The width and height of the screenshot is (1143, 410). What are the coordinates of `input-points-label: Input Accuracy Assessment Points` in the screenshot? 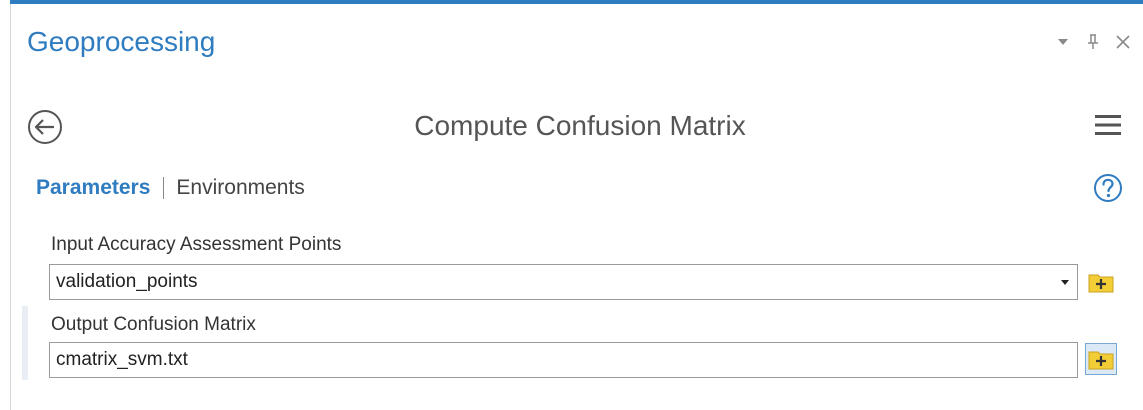 It's located at (196, 244).